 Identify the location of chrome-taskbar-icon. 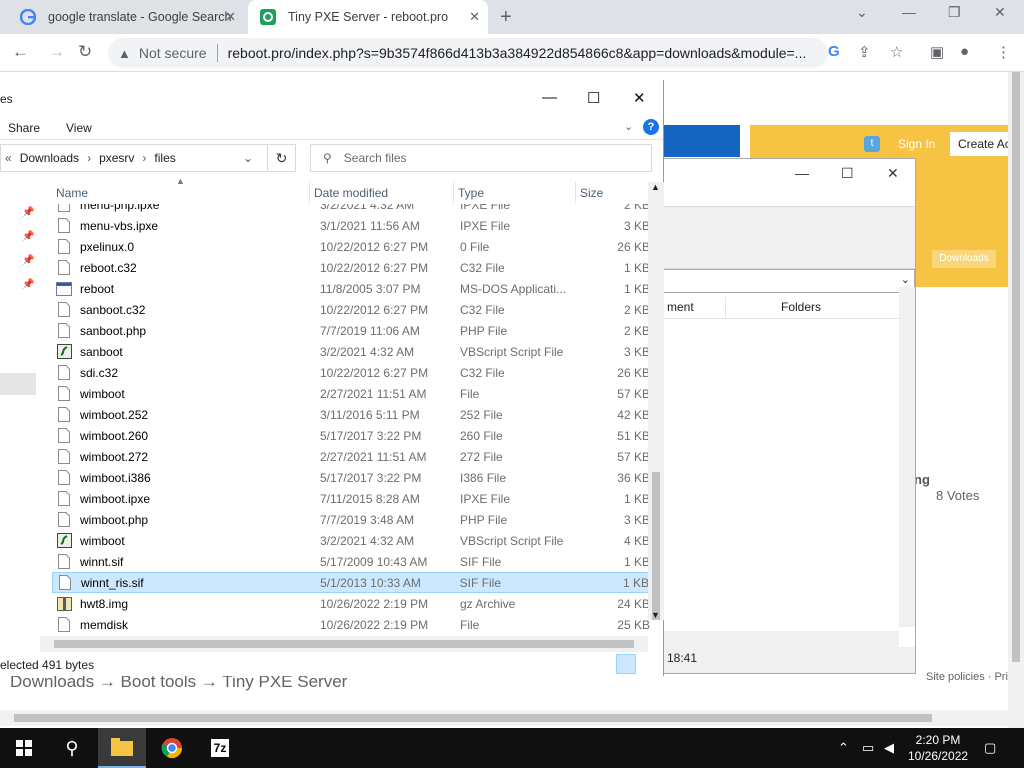
(172, 748).